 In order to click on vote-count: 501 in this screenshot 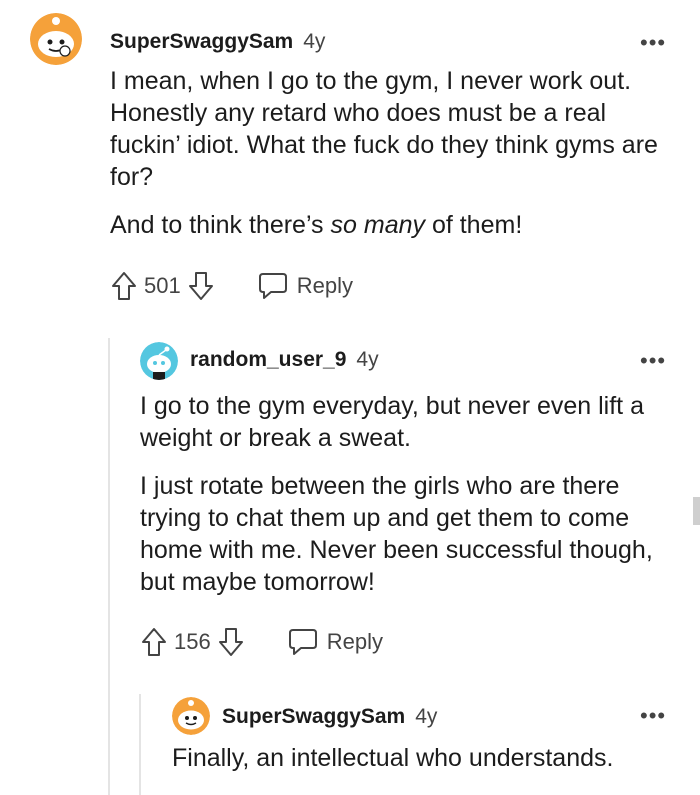, I will do `click(162, 285)`.